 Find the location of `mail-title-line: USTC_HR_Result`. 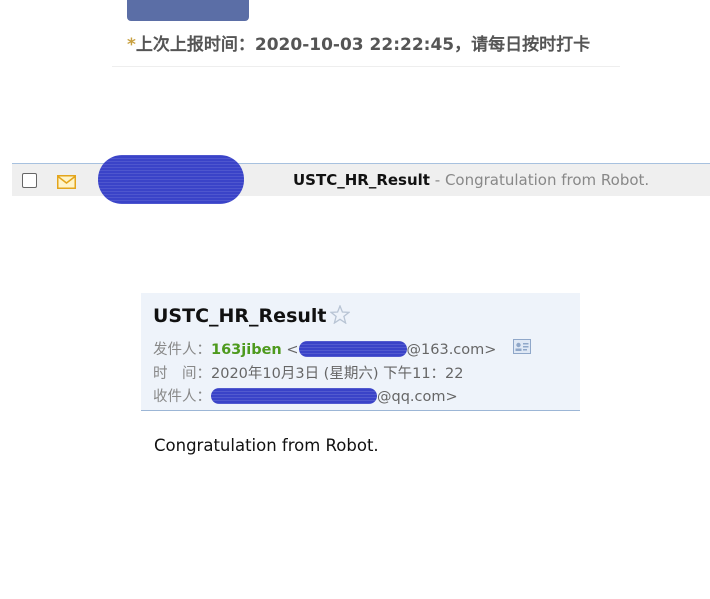

mail-title-line: USTC_HR_Result is located at coordinates (252, 316).